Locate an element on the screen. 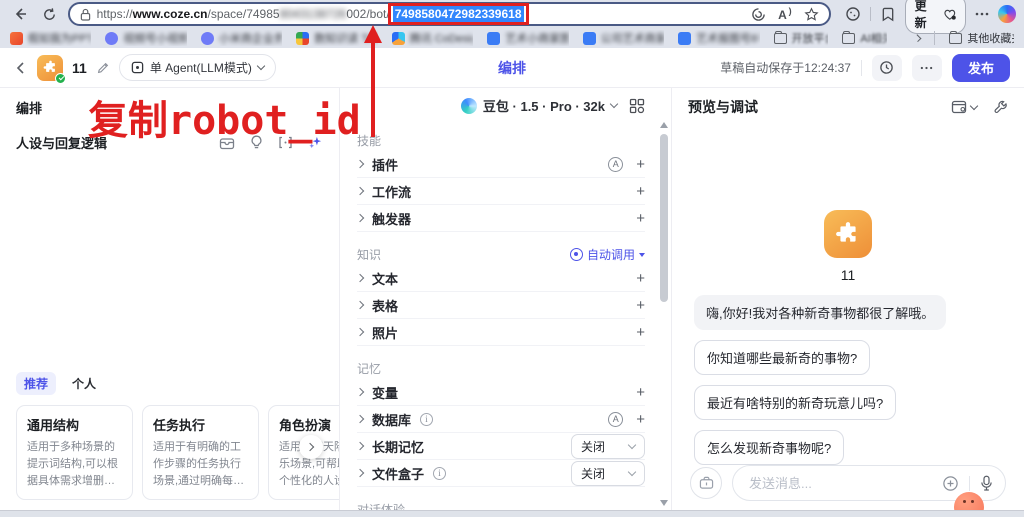 The width and height of the screenshot is (1024, 517). bot-avatar is located at coordinates (51, 69).